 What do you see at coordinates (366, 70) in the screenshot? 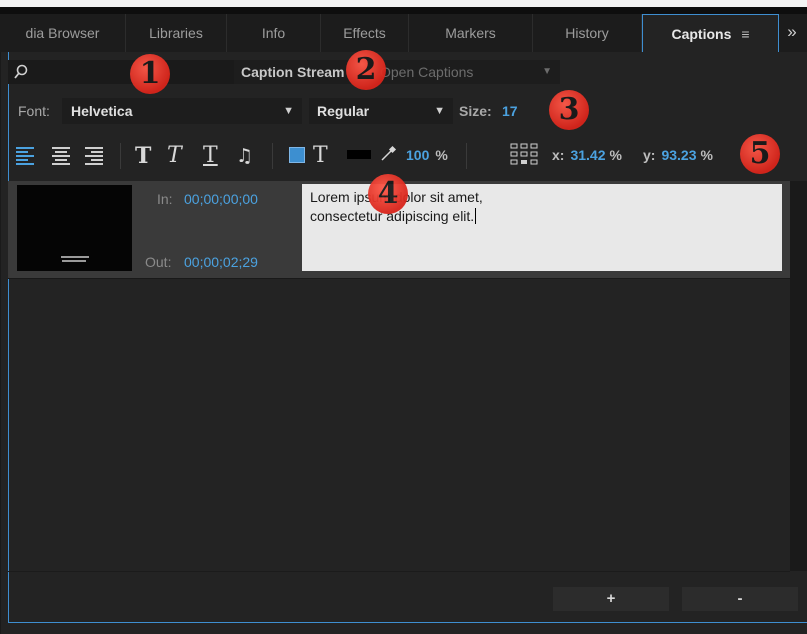
I see `callout-2: 2` at bounding box center [366, 70].